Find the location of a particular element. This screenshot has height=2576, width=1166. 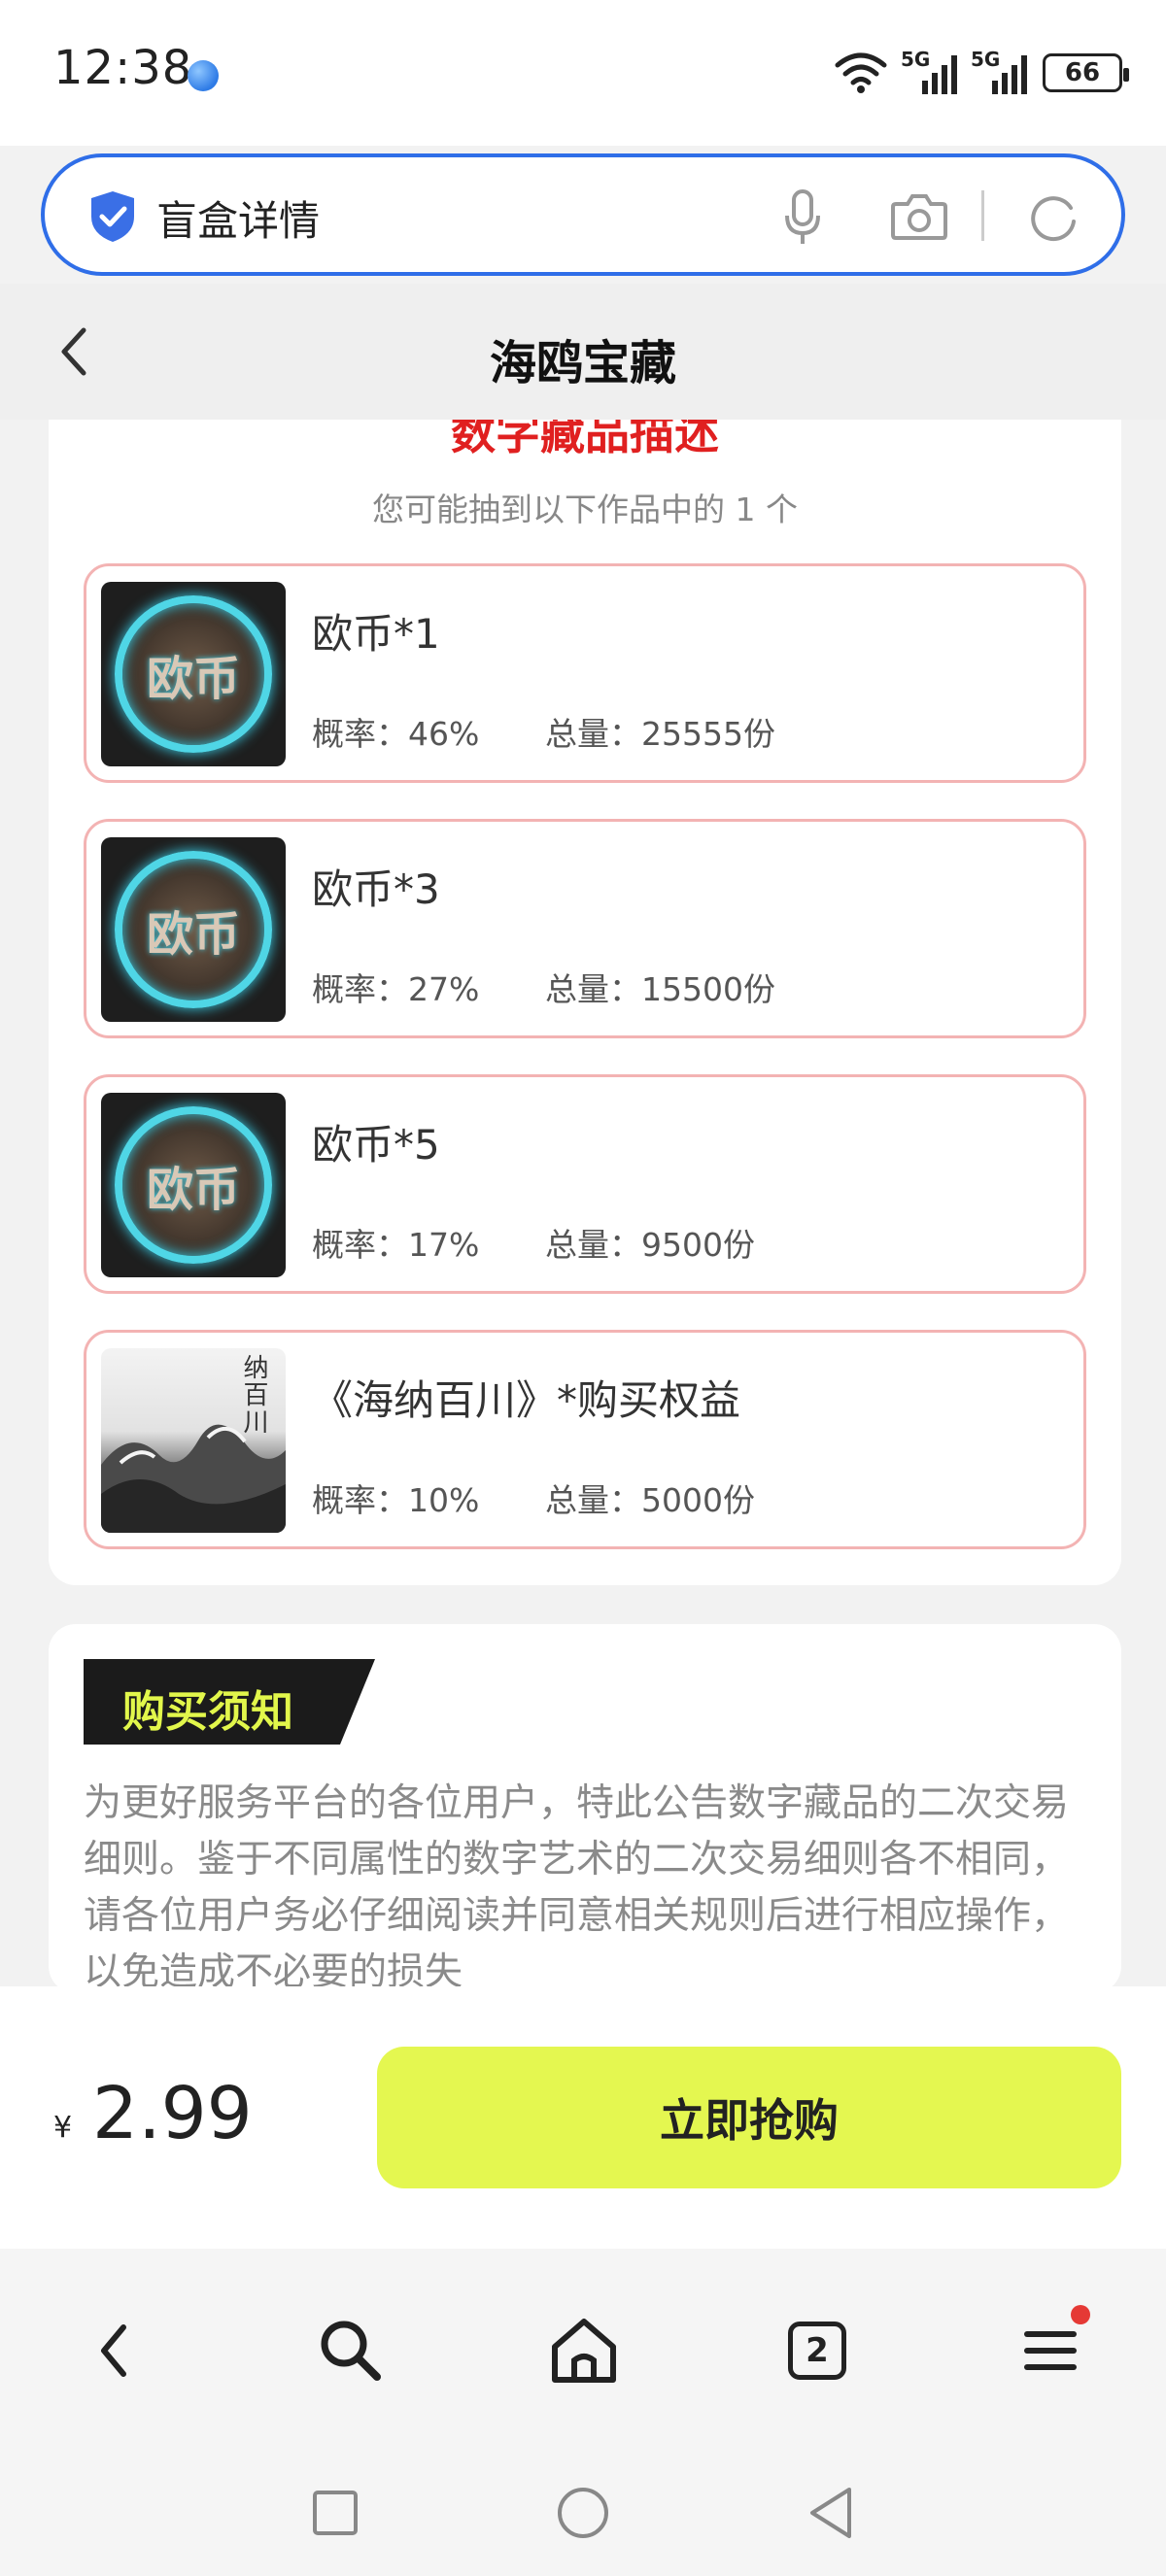

address-search-bar: 盲盒详情 is located at coordinates (583, 214).